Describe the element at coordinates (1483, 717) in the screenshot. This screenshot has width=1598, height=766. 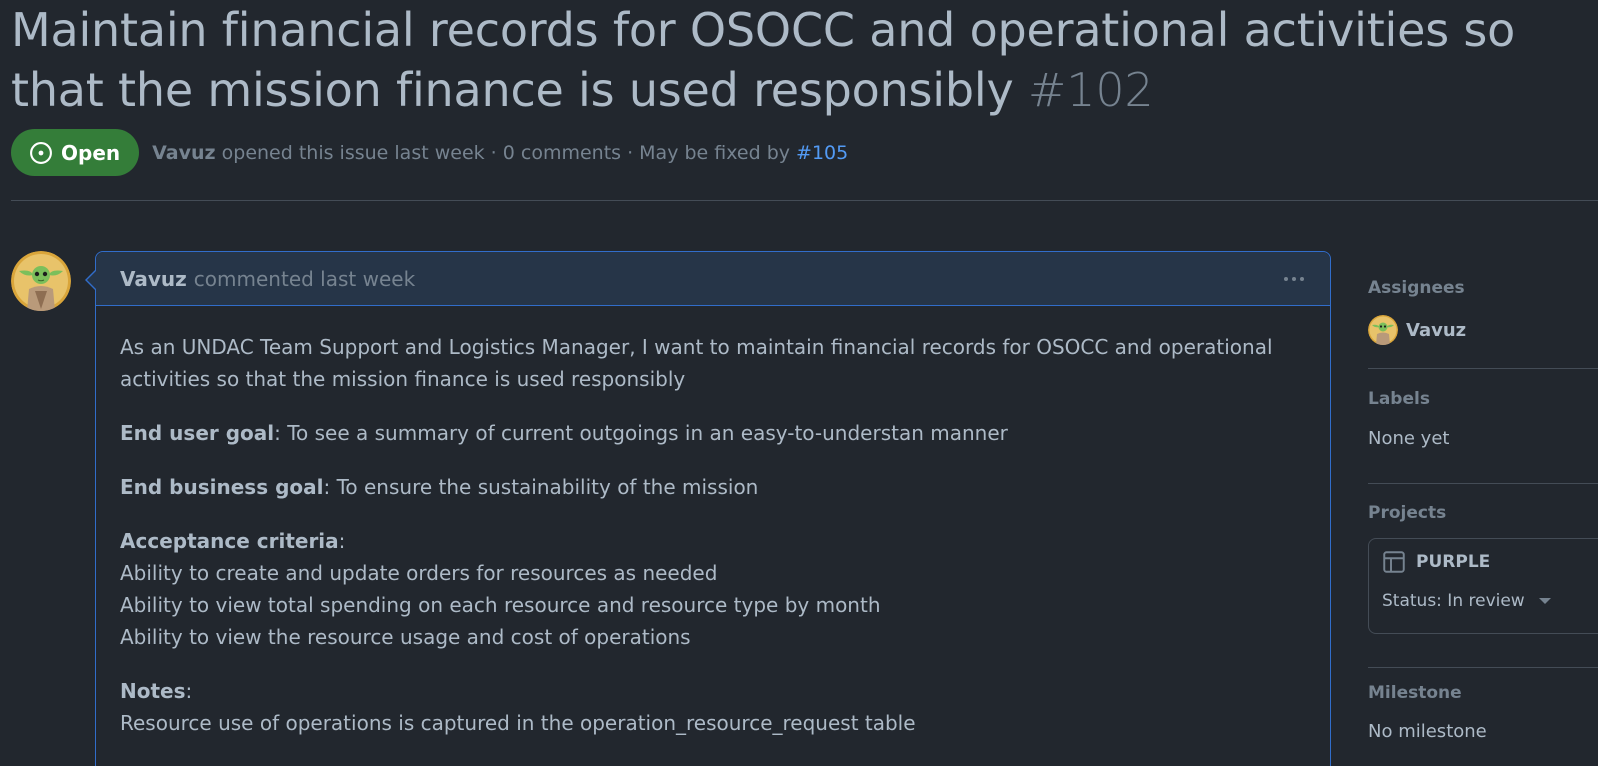
I see `milestone-section: Milestone No milestone` at that location.